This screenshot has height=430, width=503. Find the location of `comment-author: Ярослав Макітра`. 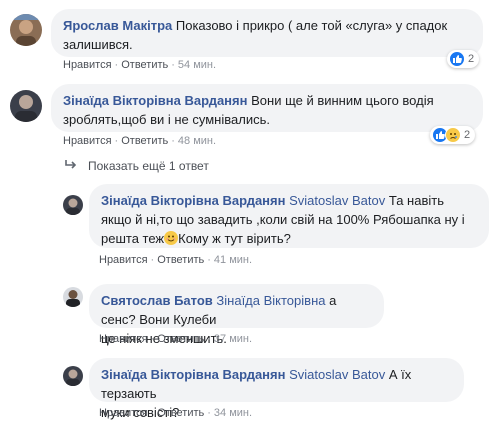

comment-author: Ярослав Макітра is located at coordinates (117, 25).